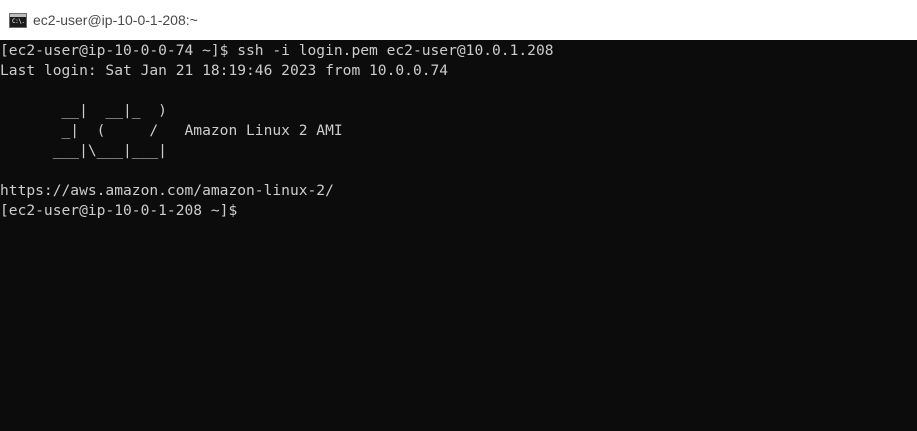  I want to click on terminal-line-banner-3: ___|\___|___|, so click(83, 150).